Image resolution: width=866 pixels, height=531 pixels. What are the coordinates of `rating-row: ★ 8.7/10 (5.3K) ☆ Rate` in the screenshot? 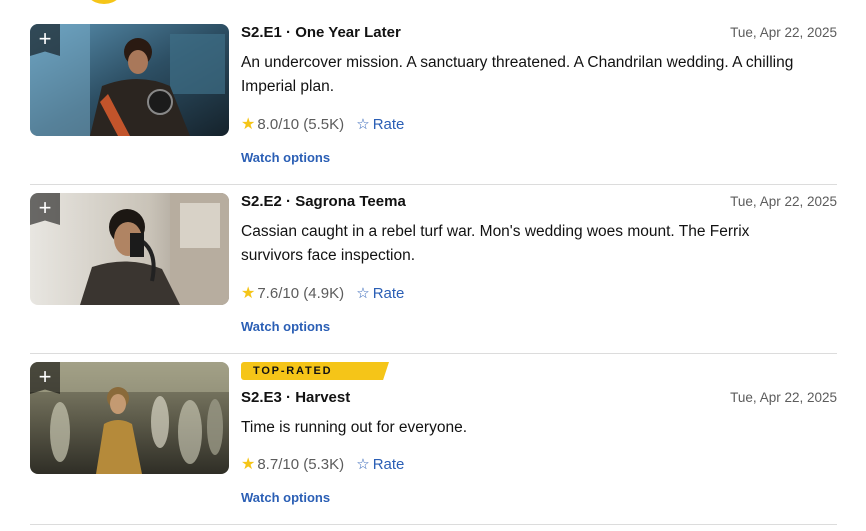 It's located at (322, 464).